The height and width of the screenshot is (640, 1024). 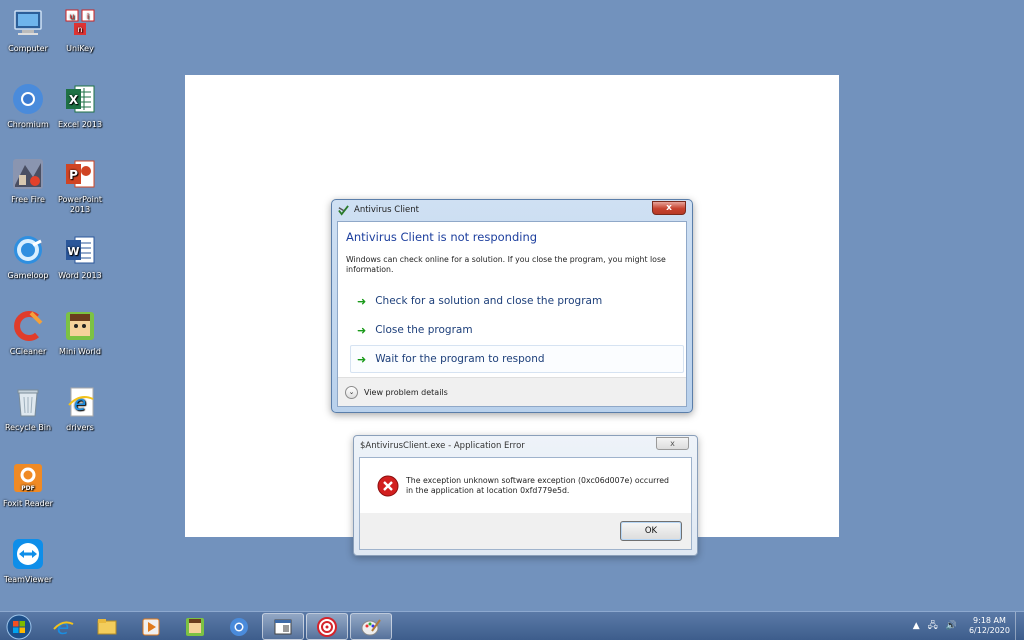 I want to click on desktop-icon-label: Recycle Bin, so click(x=28, y=427).